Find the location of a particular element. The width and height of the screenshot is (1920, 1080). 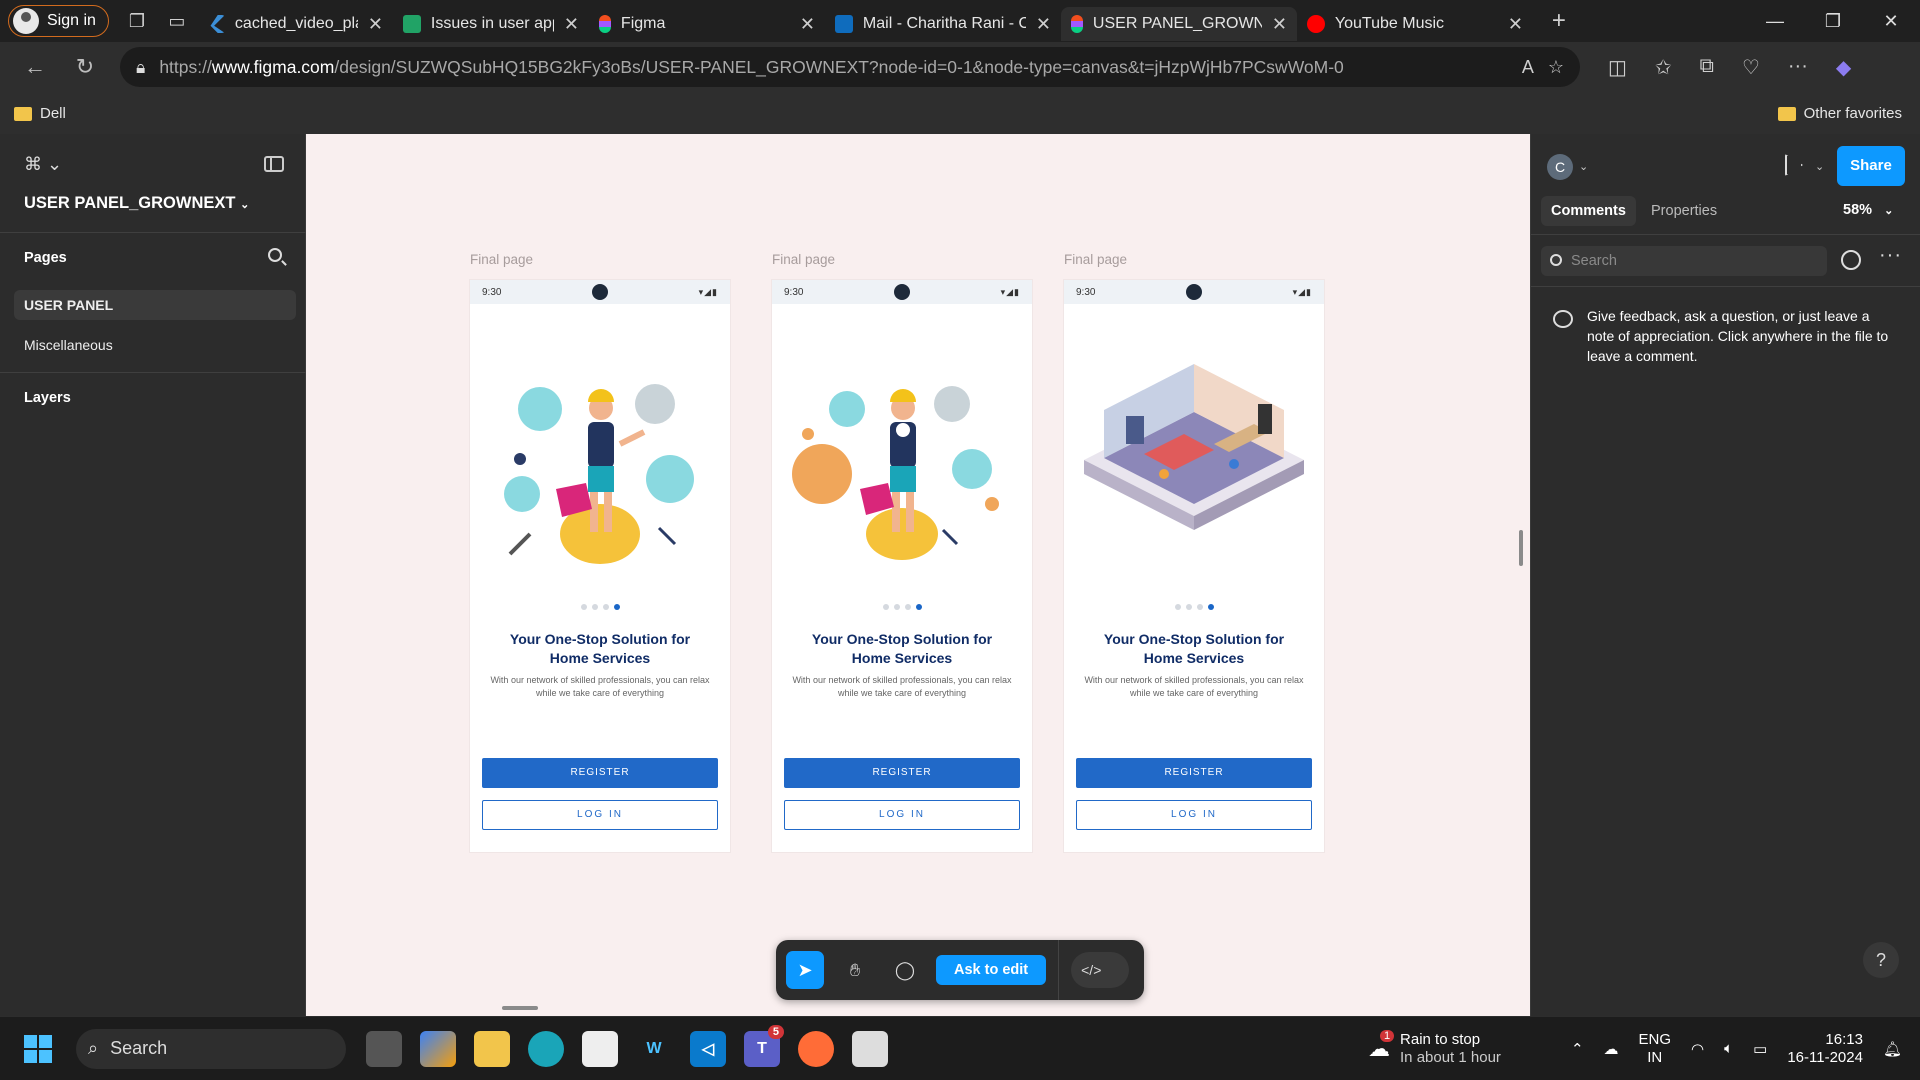

favorites-icon: ✩ is located at coordinates (1663, 67).